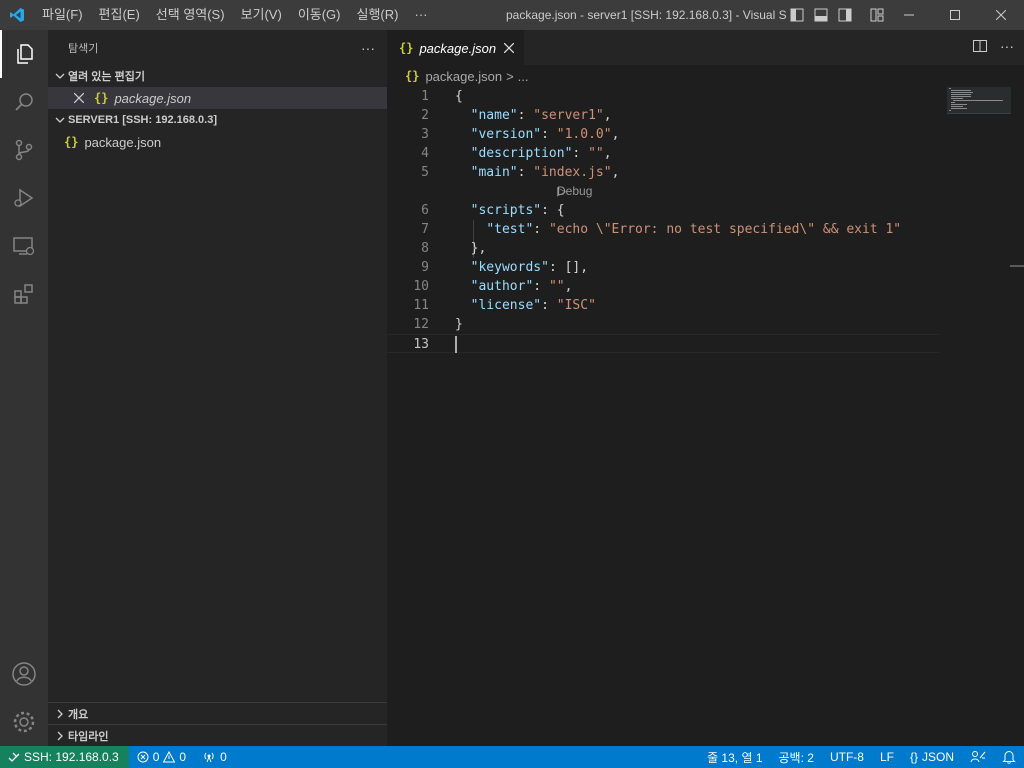 The height and width of the screenshot is (768, 1024). I want to click on debug-codelens: ▷ Debug, so click(663, 191).